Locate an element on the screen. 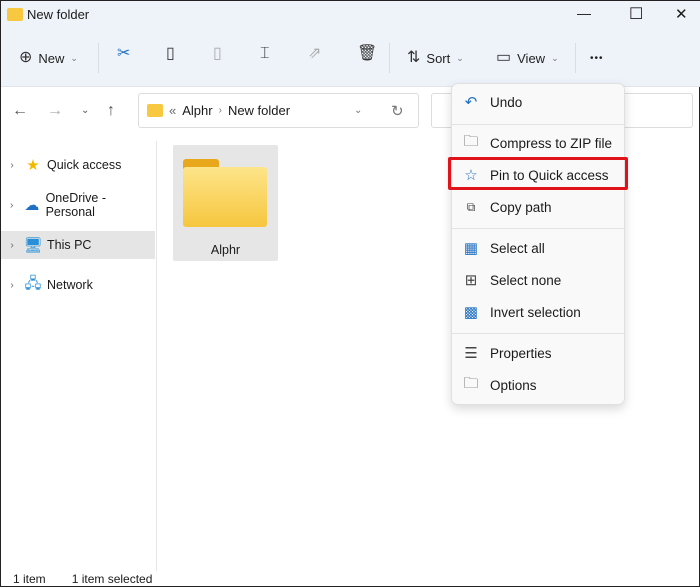  menu-item-select-all: ▦ Select all is located at coordinates (538, 248).